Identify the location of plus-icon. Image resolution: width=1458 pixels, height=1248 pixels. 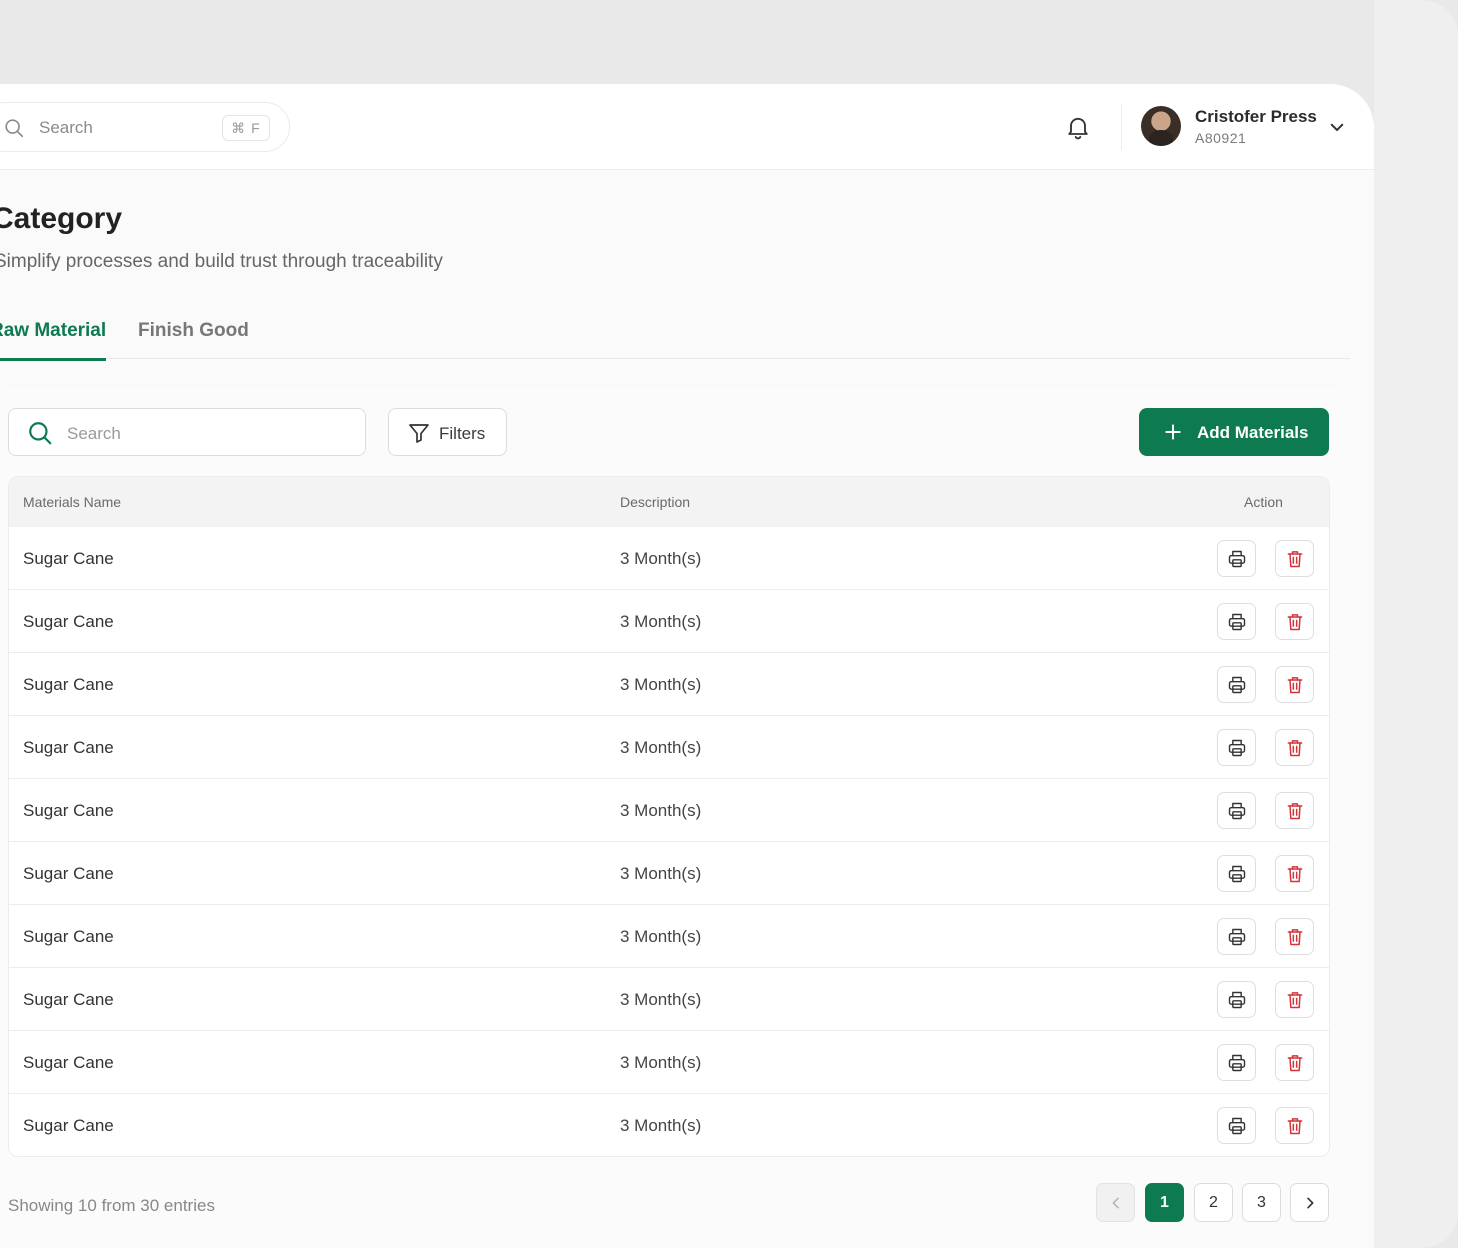
(1173, 432).